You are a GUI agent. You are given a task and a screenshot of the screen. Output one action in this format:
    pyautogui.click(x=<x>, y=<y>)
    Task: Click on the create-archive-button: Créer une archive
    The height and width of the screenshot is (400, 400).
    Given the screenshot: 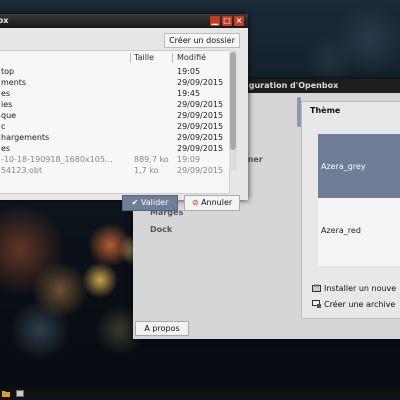 What is the action you would take?
    pyautogui.click(x=353, y=304)
    